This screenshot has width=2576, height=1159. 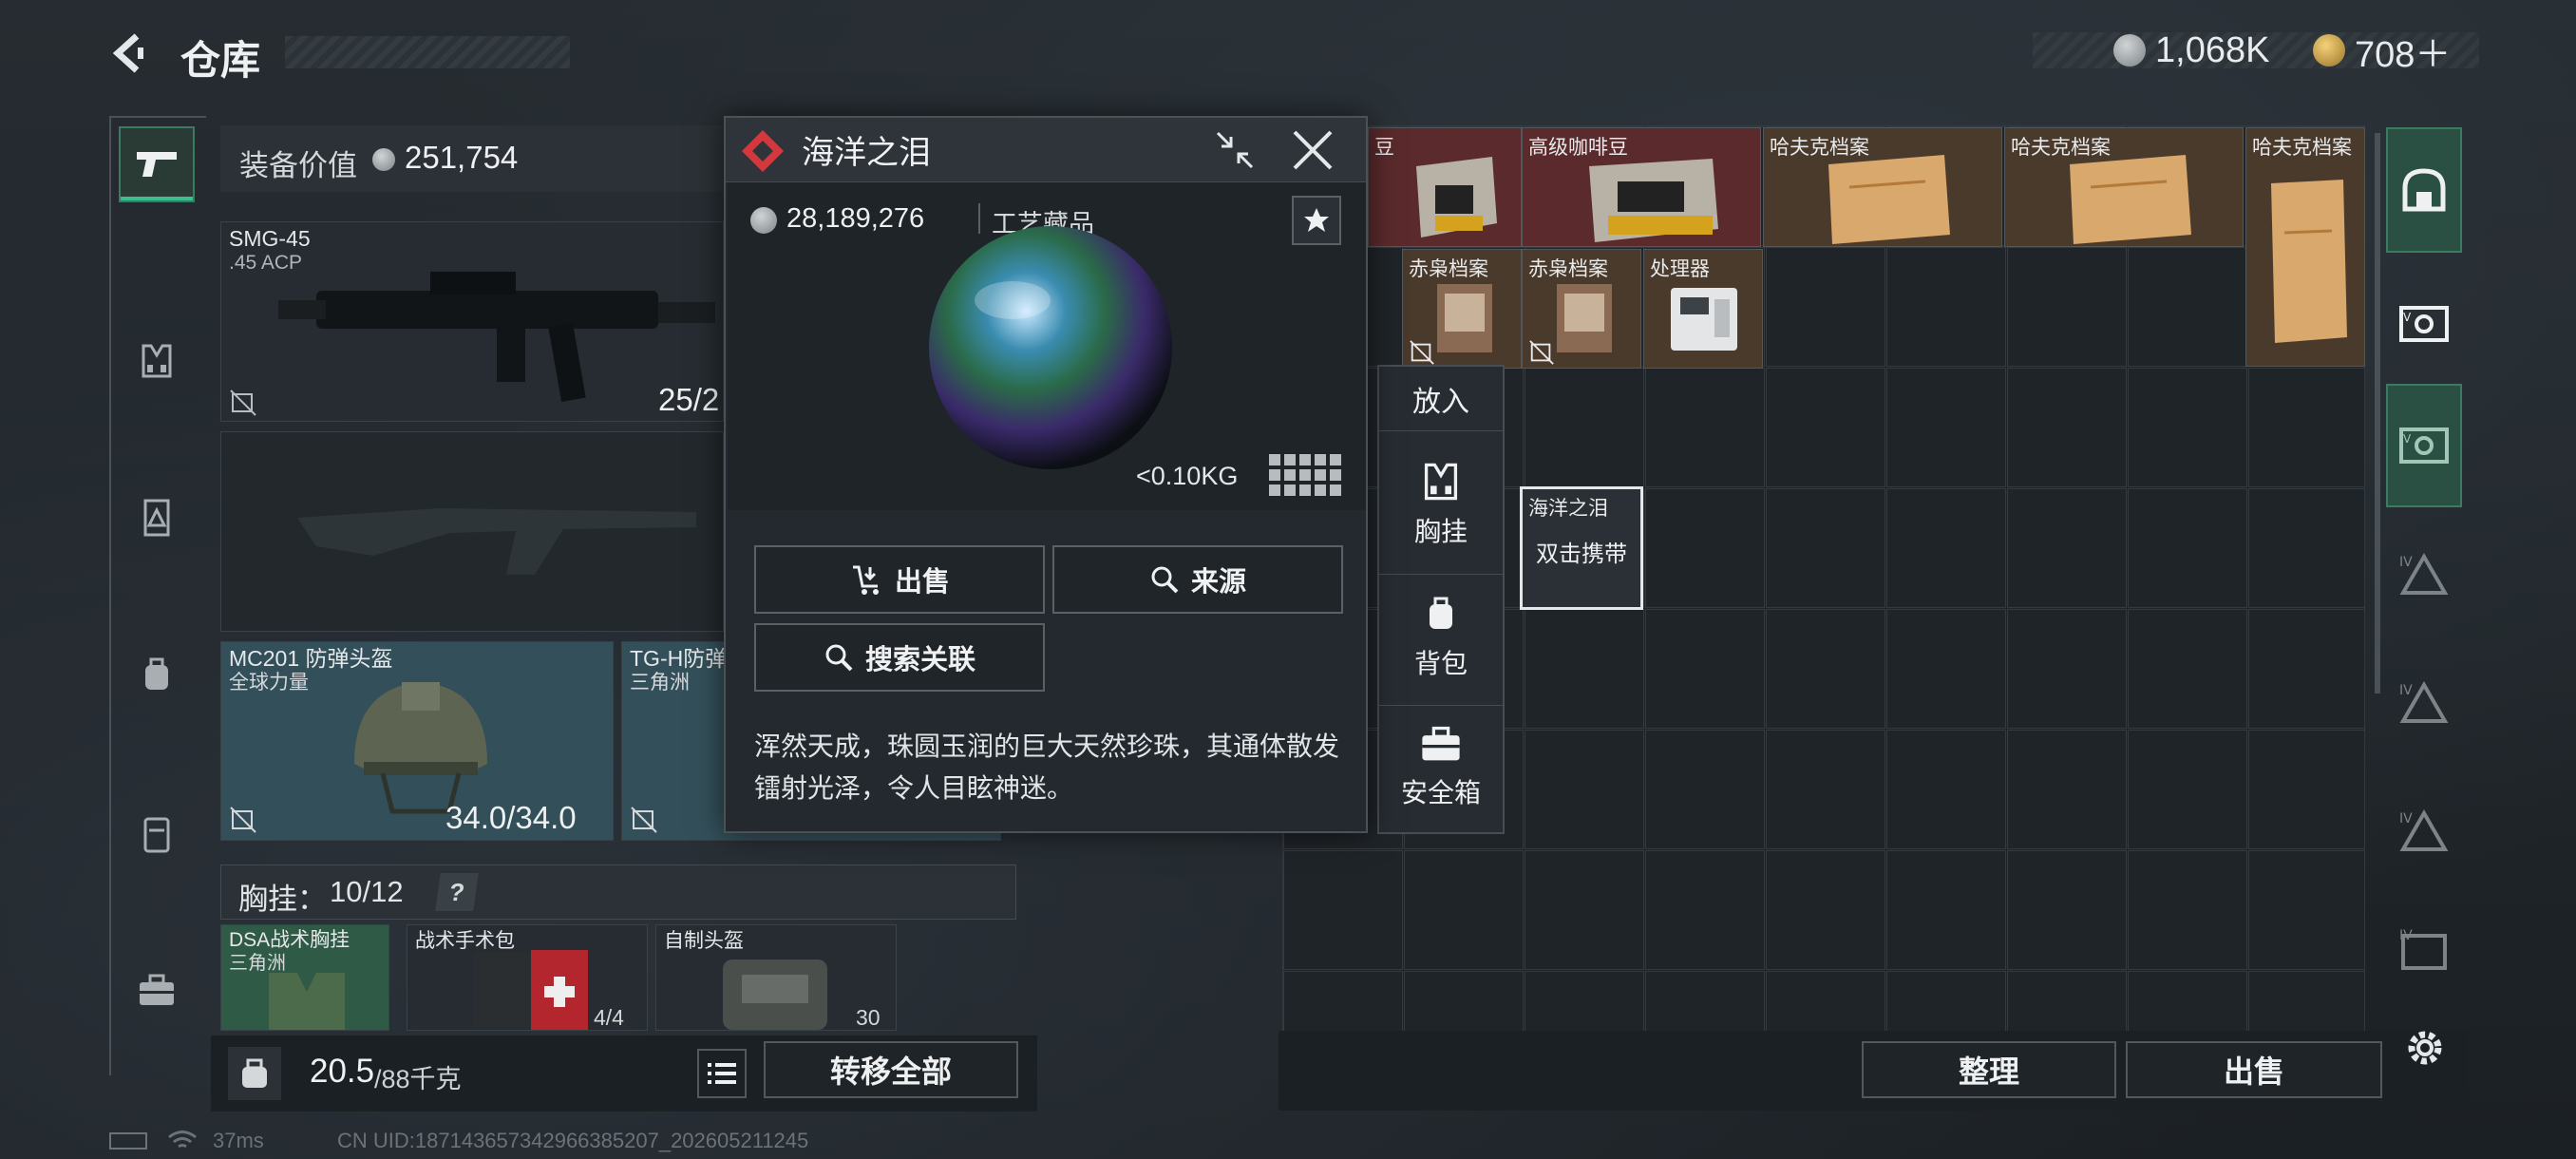 I want to click on helmet-slot: MC201 防弹头盔 全球力量 34.0/34.0, so click(x=417, y=741).